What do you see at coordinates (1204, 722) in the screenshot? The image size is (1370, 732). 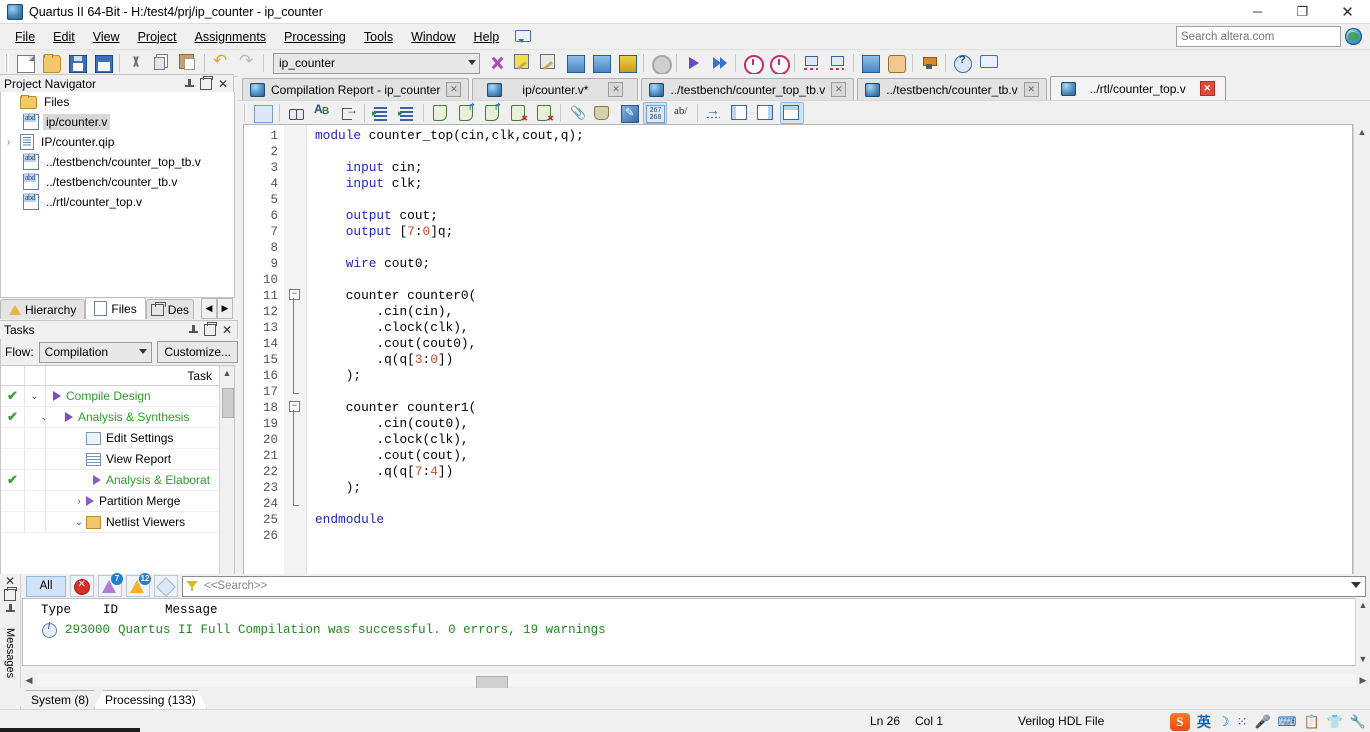 I see `ime-language-icon: 英` at bounding box center [1204, 722].